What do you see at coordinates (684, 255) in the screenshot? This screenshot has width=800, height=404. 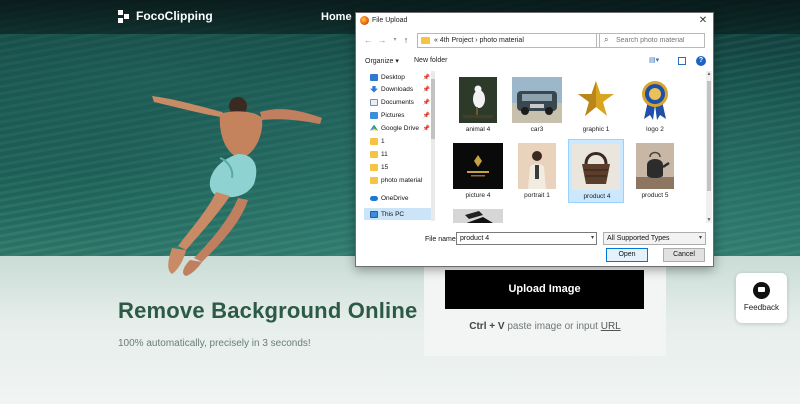 I see `cancel-button: Cancel` at bounding box center [684, 255].